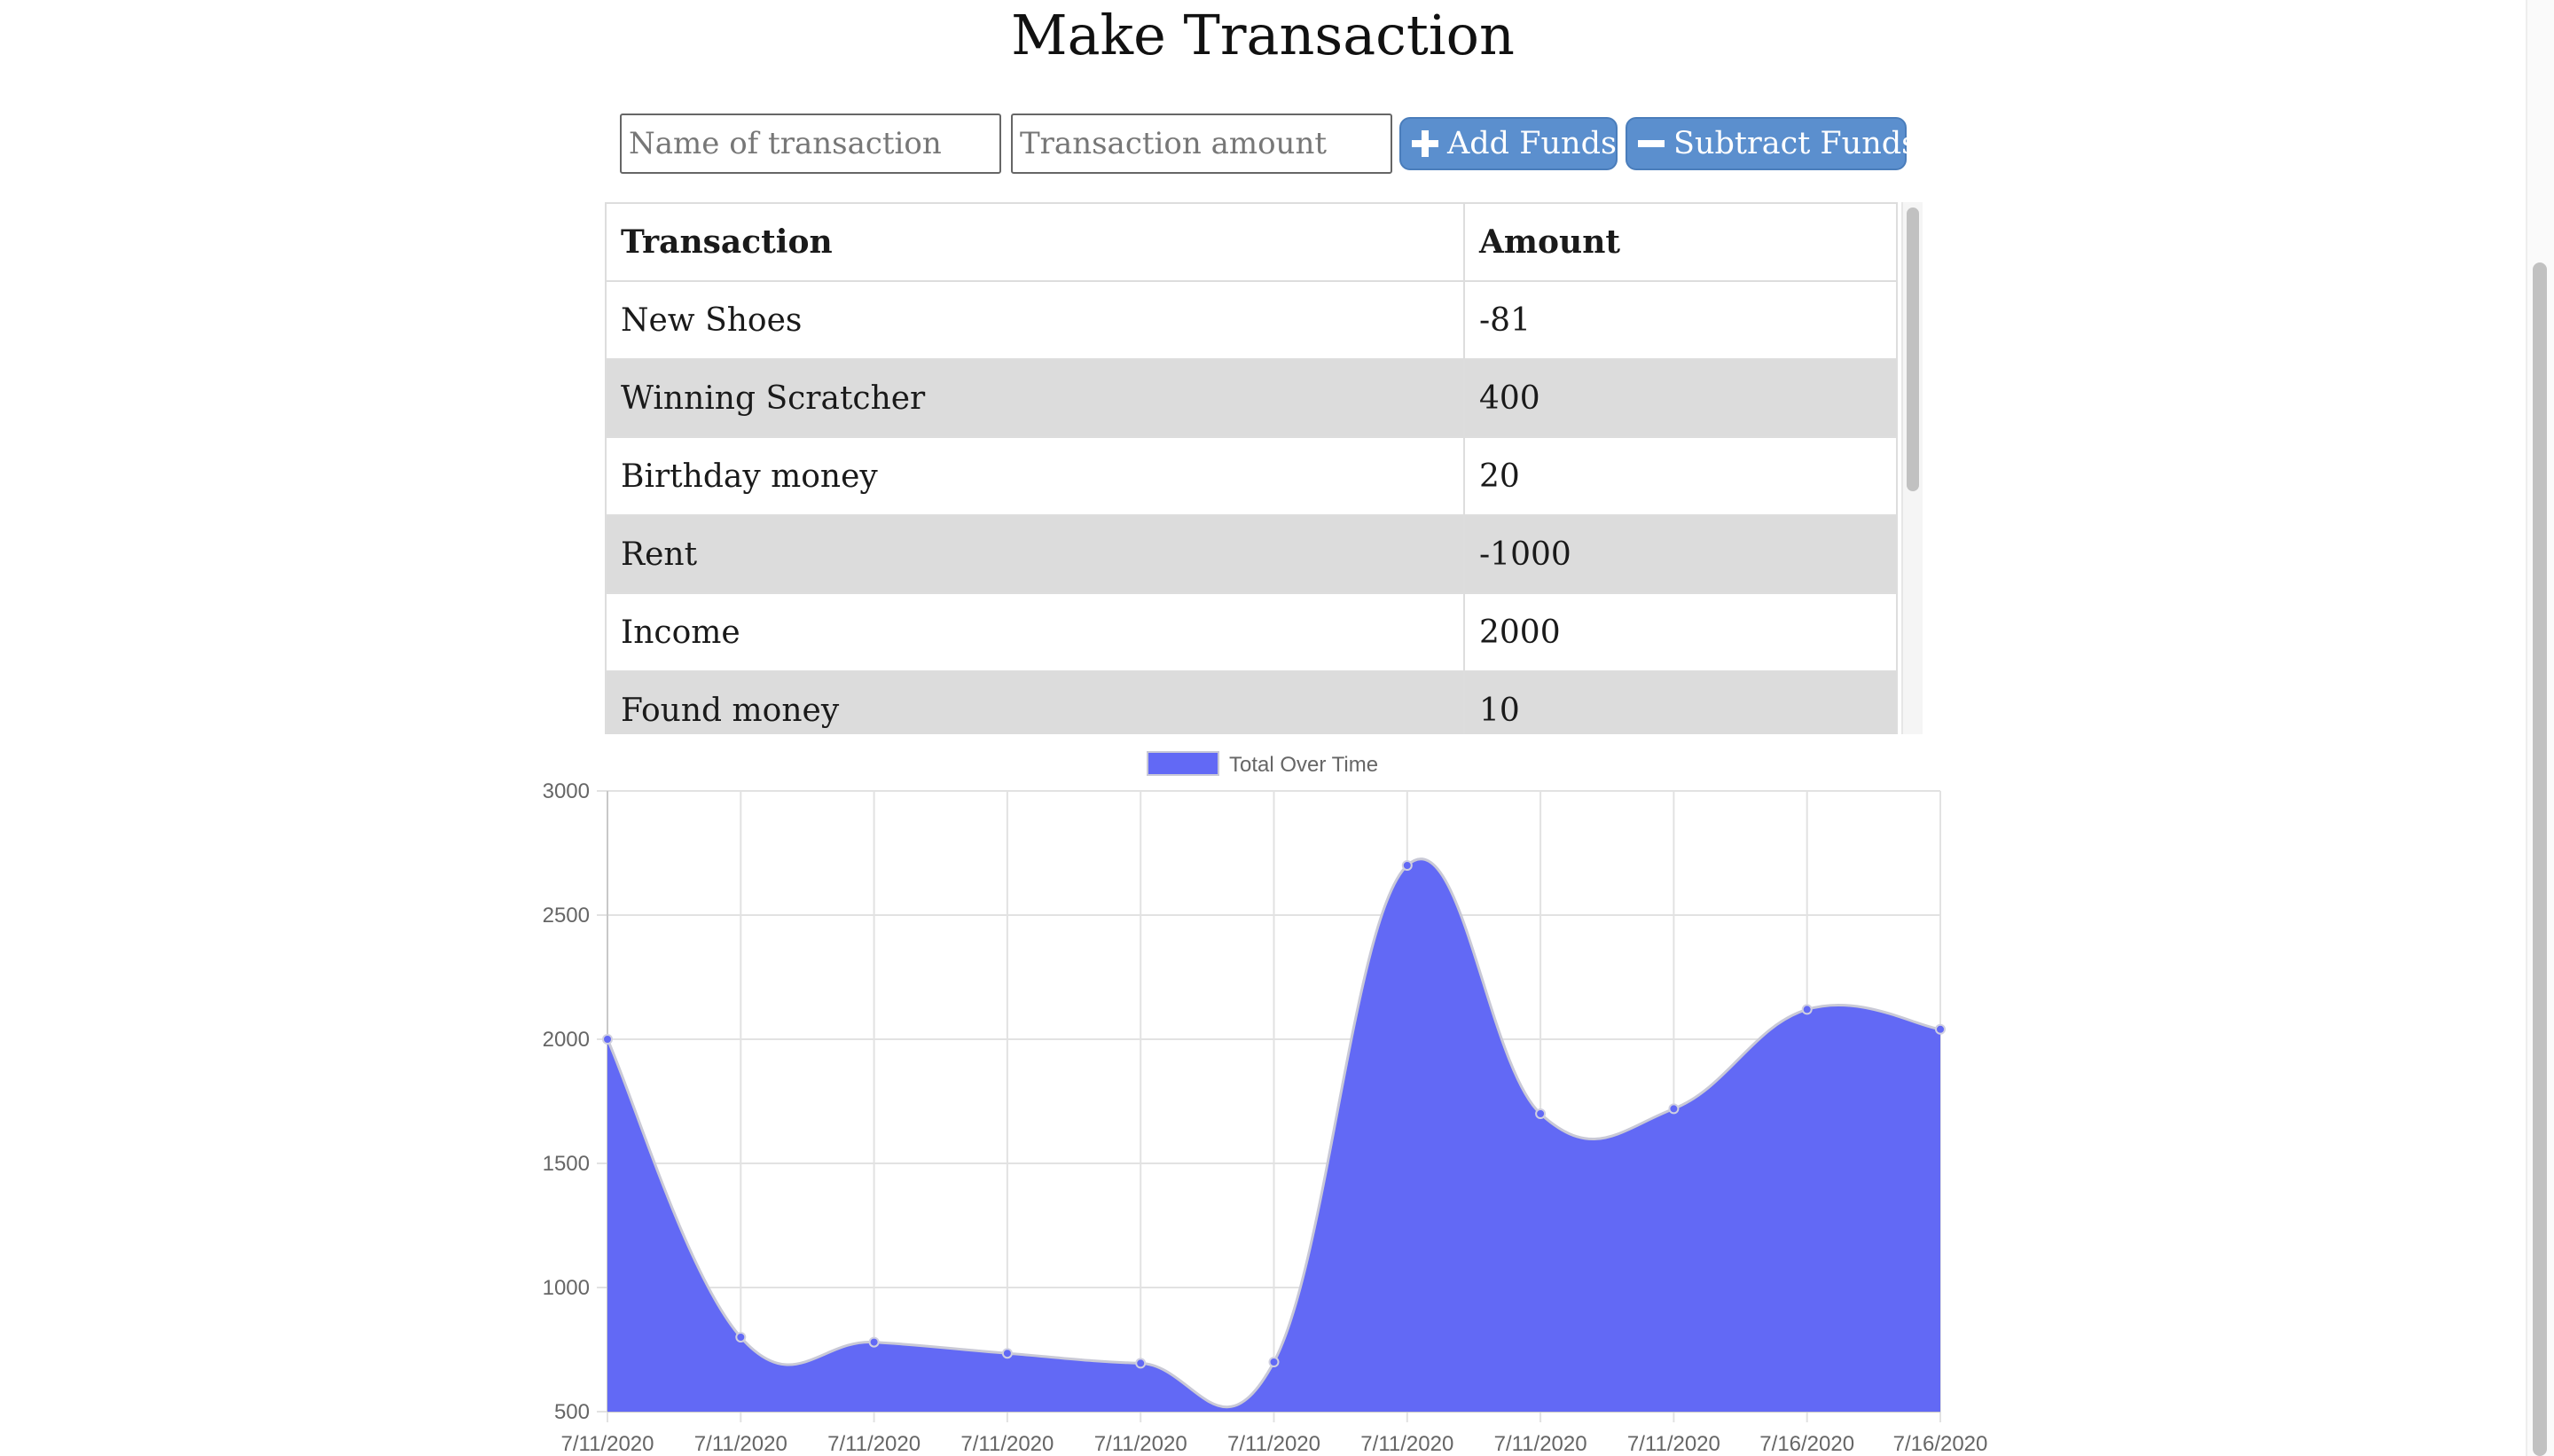 This screenshot has width=2554, height=1456. I want to click on transaction-amount: 10, so click(1680, 702).